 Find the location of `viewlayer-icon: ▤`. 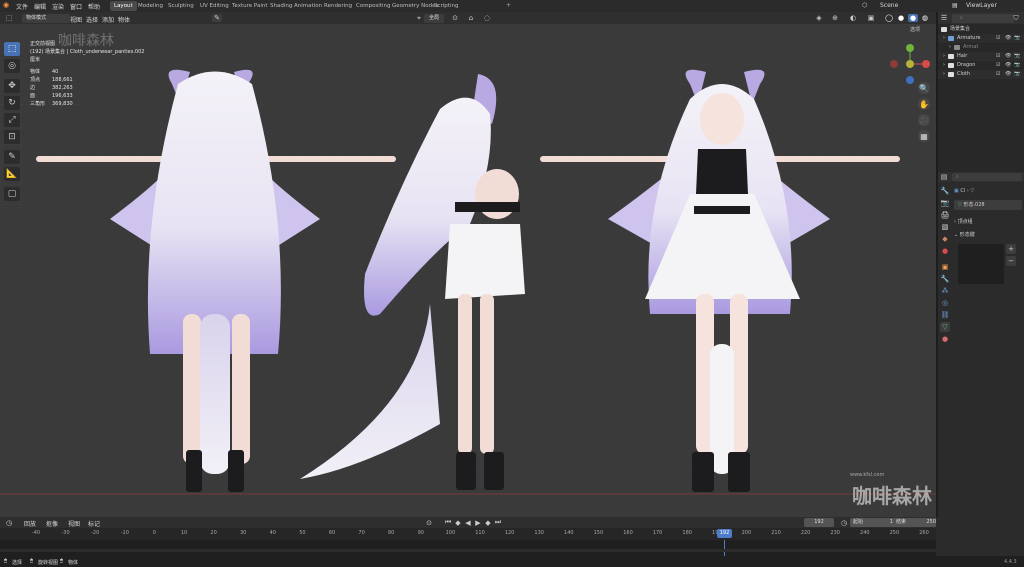

viewlayer-icon: ▤ is located at coordinates (955, 5).